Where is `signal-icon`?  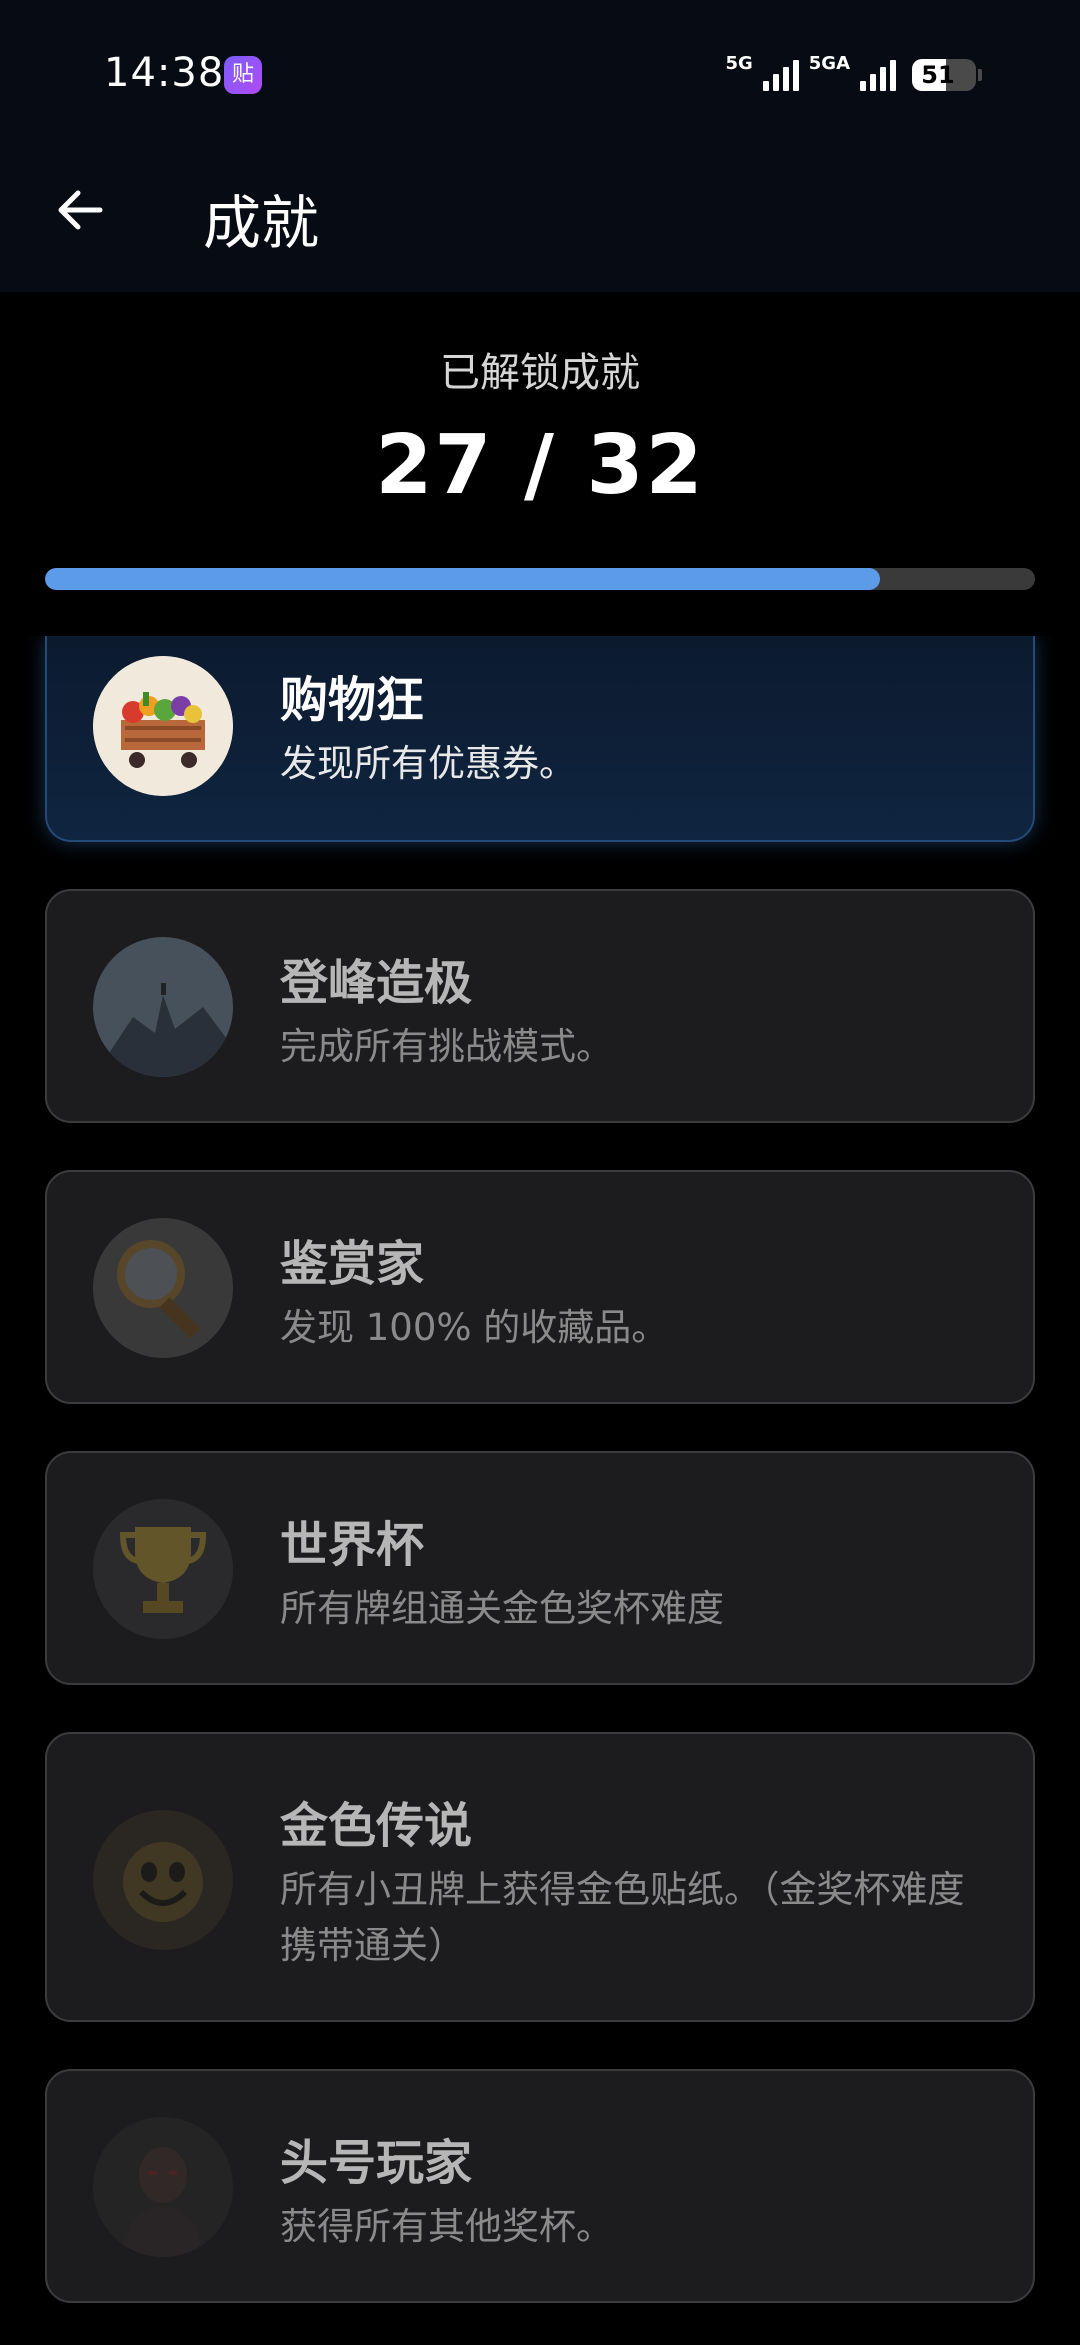 signal-icon is located at coordinates (780, 75).